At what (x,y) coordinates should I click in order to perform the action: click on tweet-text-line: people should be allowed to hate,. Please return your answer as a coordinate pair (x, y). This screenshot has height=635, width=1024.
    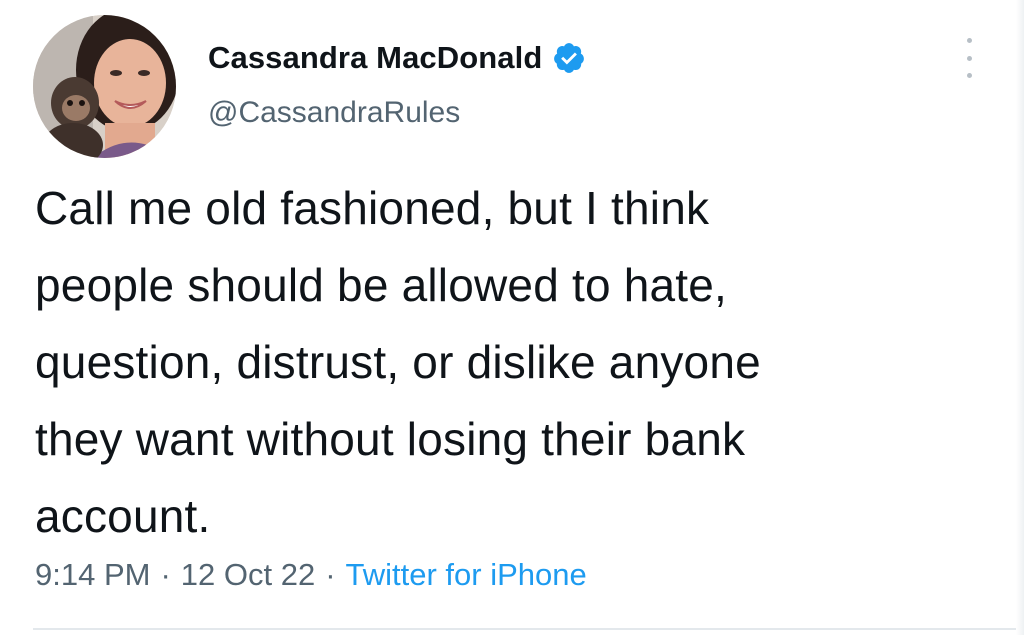
    Looking at the image, I should click on (381, 285).